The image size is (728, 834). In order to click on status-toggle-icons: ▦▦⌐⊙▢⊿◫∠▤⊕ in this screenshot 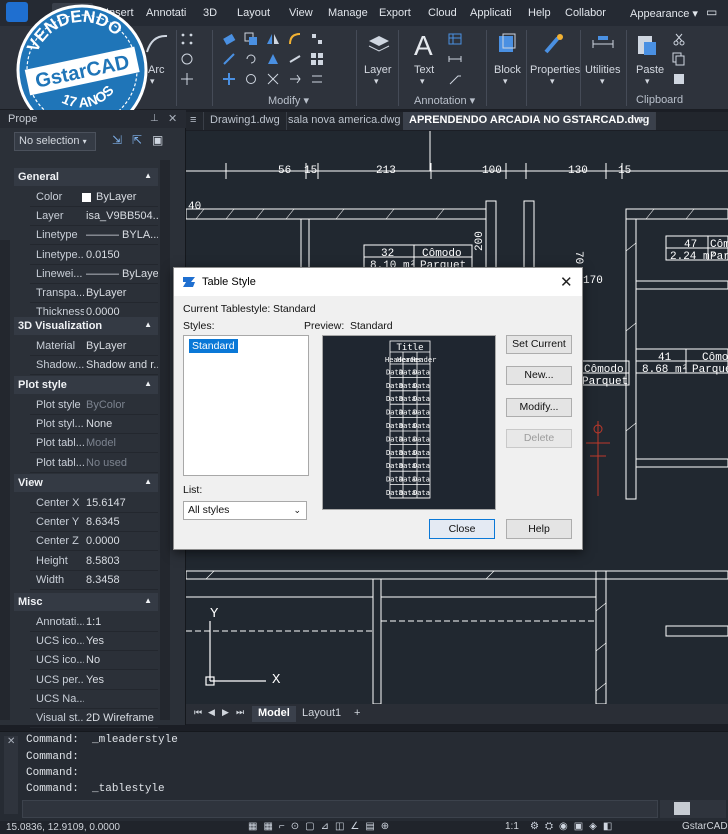, I will do `click(321, 826)`.